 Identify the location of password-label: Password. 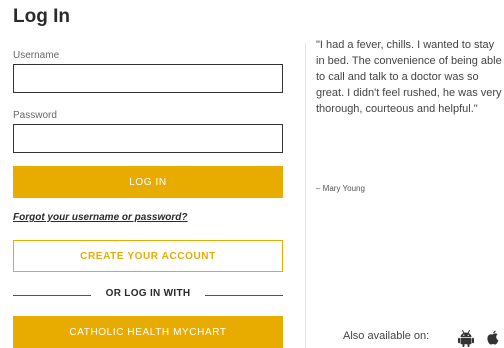
(35, 115).